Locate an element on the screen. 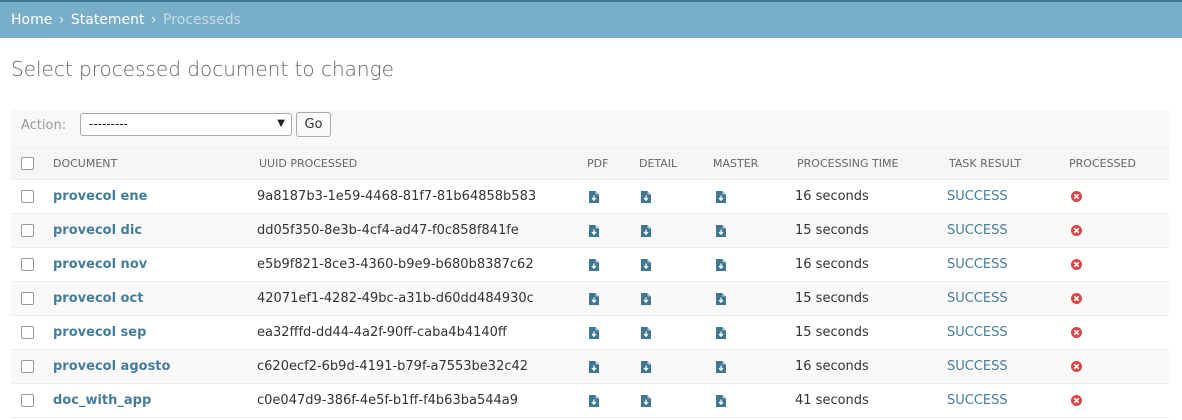 The width and height of the screenshot is (1182, 420). document-cell: doc_with_app is located at coordinates (148, 400).